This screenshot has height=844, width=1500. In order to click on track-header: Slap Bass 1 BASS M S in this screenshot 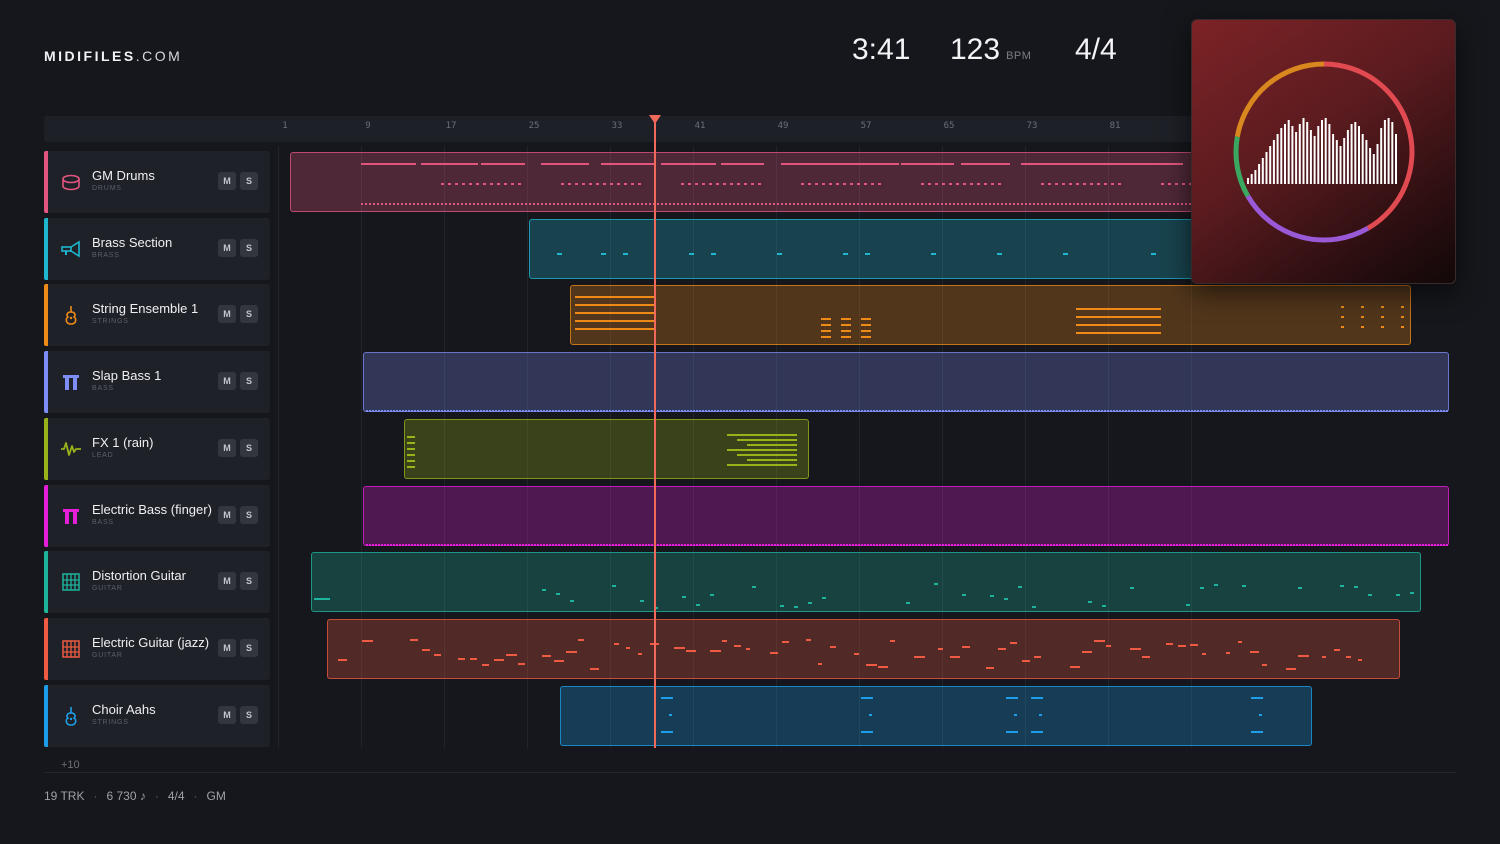, I will do `click(157, 382)`.